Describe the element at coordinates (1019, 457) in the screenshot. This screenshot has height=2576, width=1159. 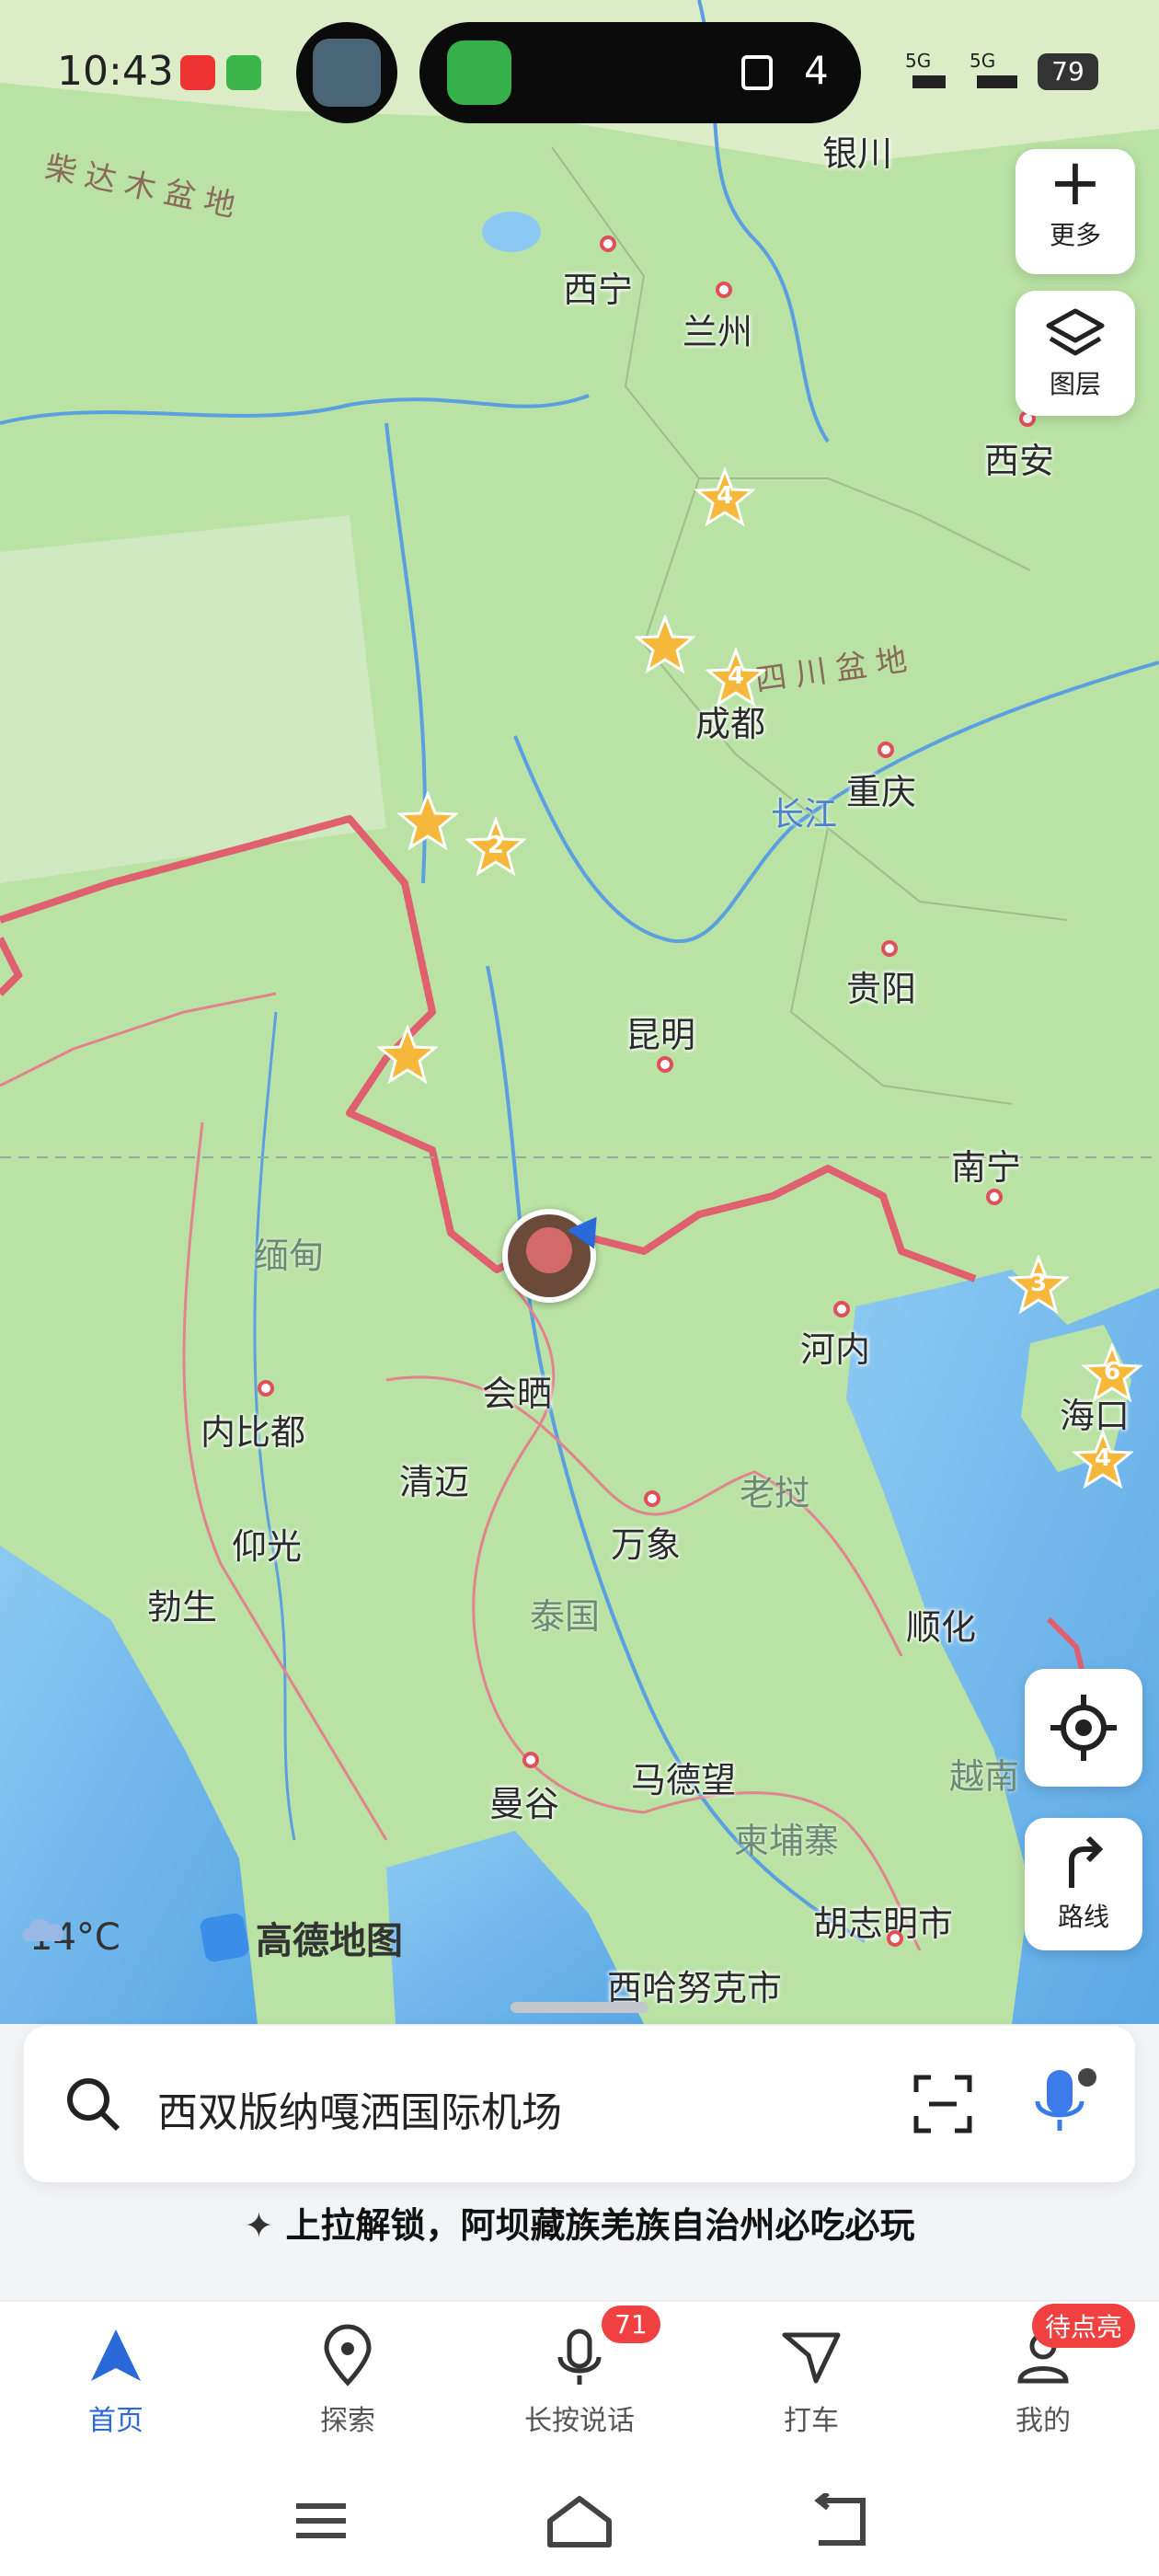
I see `city-label: 西安` at that location.